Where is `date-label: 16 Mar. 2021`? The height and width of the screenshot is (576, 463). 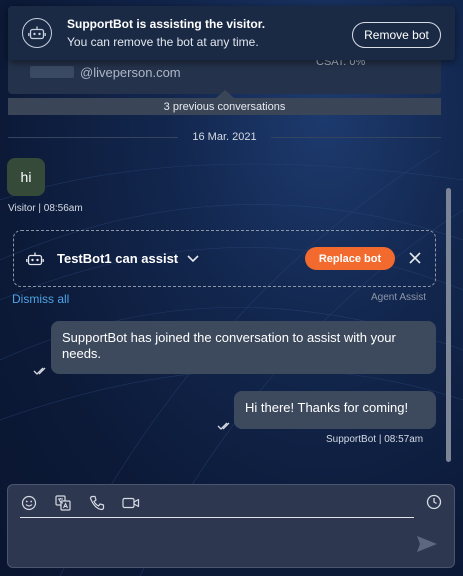 date-label: 16 Mar. 2021 is located at coordinates (224, 137).